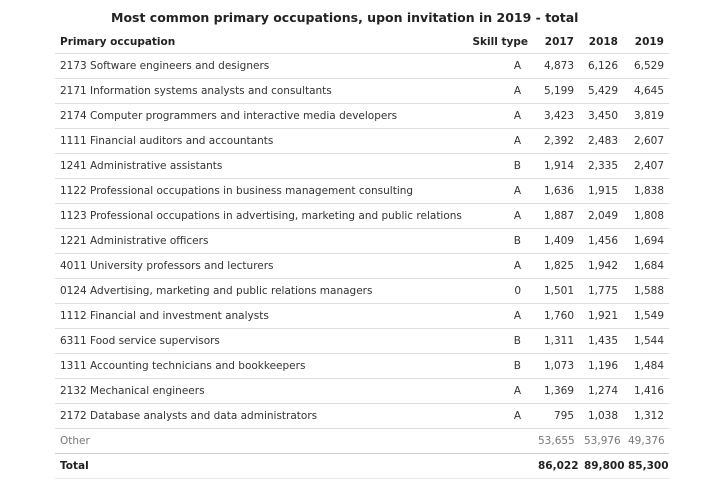 The width and height of the screenshot is (720, 479). I want to click on row-skill-other, so click(500, 441).